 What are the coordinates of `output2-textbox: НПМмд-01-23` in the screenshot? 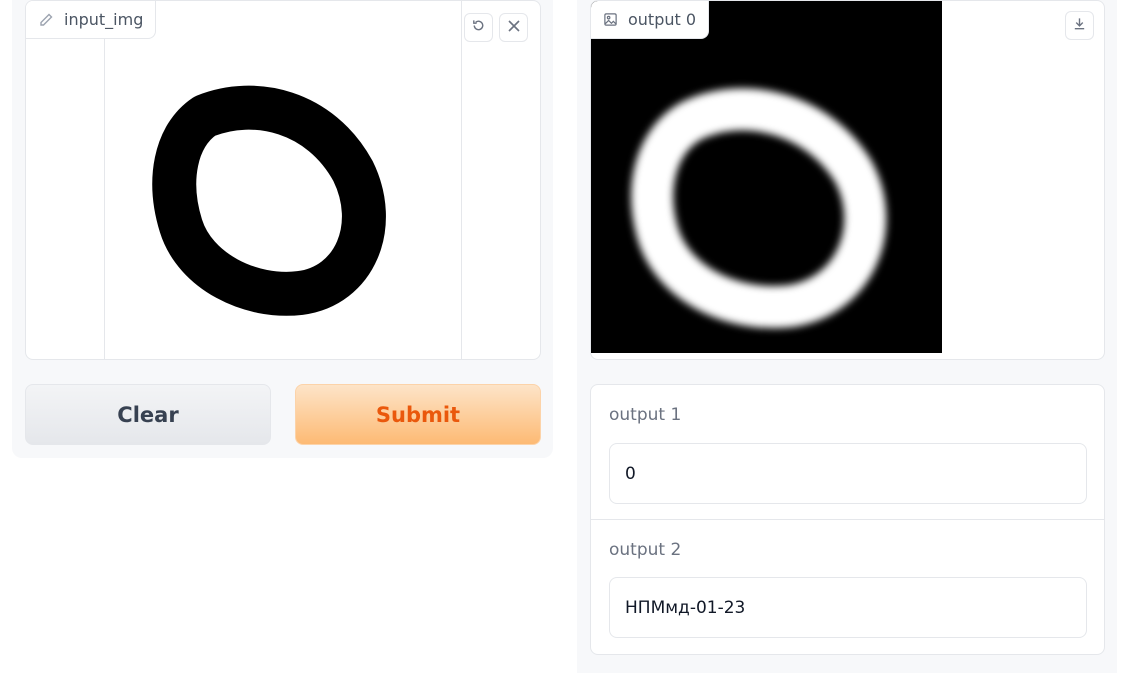 It's located at (848, 607).